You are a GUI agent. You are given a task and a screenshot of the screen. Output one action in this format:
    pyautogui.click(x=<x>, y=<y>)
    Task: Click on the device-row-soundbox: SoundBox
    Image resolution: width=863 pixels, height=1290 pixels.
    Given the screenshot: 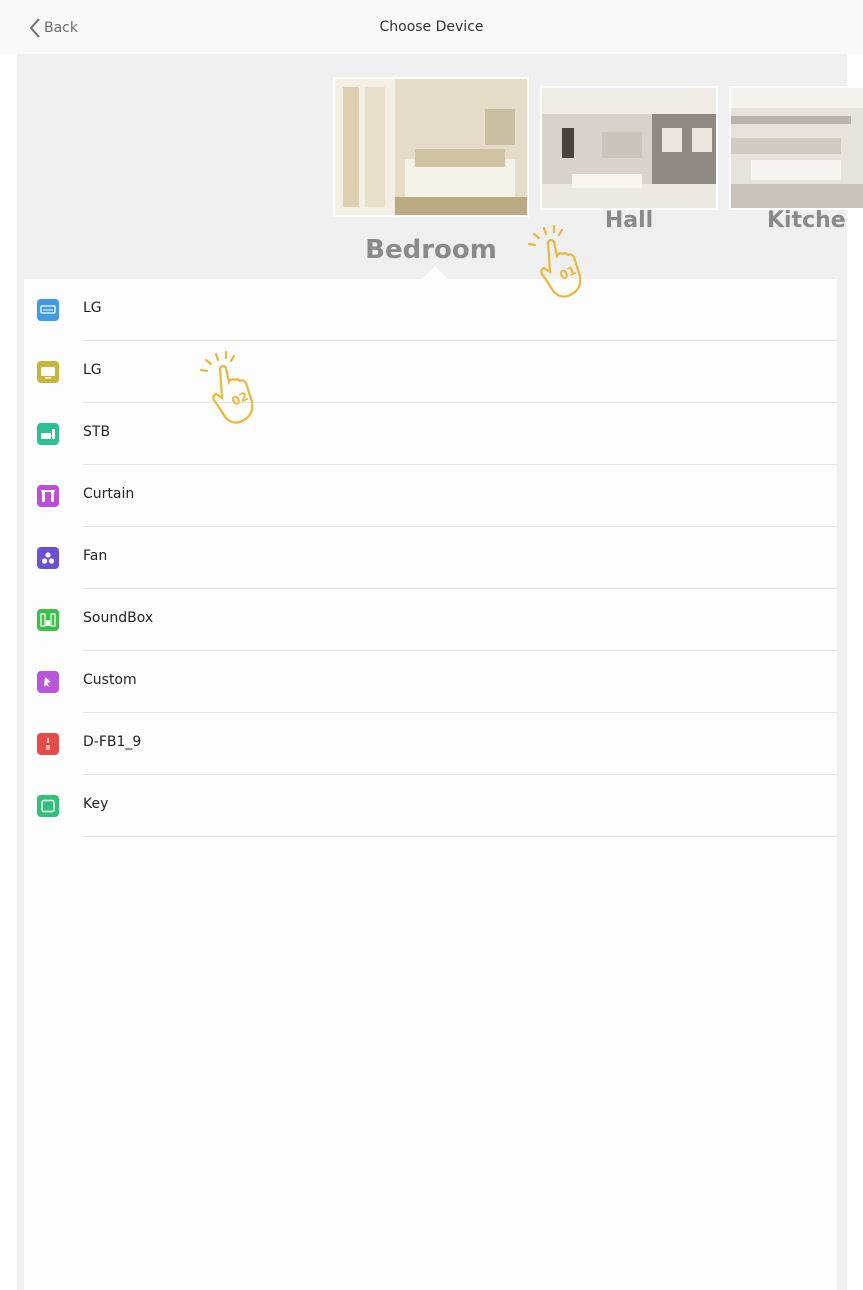 What is the action you would take?
    pyautogui.click(x=430, y=620)
    